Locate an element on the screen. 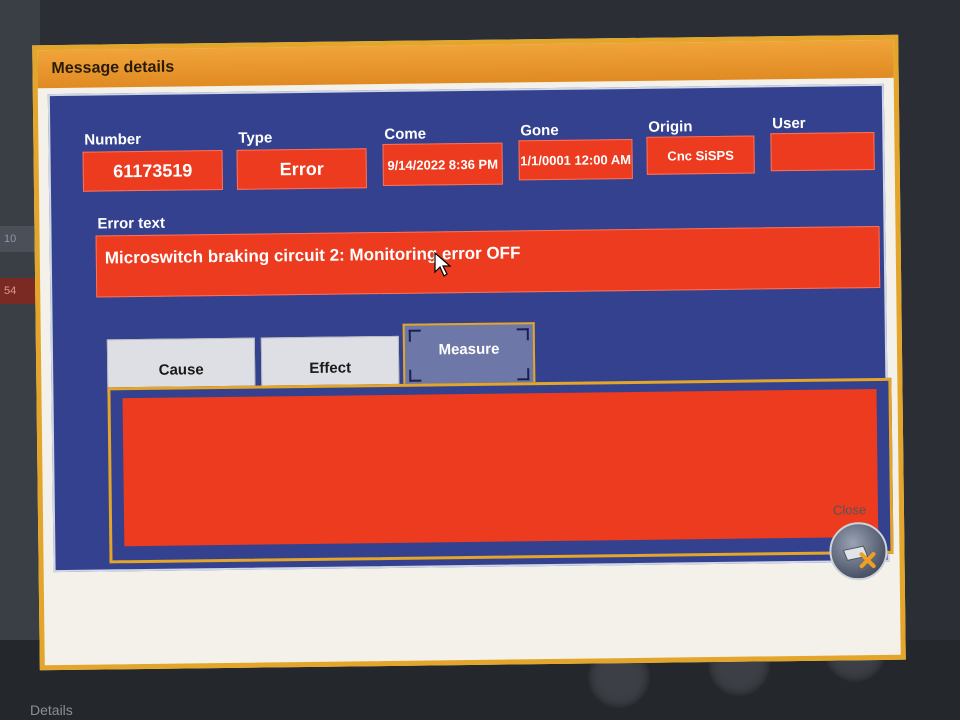  tab-measure: Measure is located at coordinates (469, 354).